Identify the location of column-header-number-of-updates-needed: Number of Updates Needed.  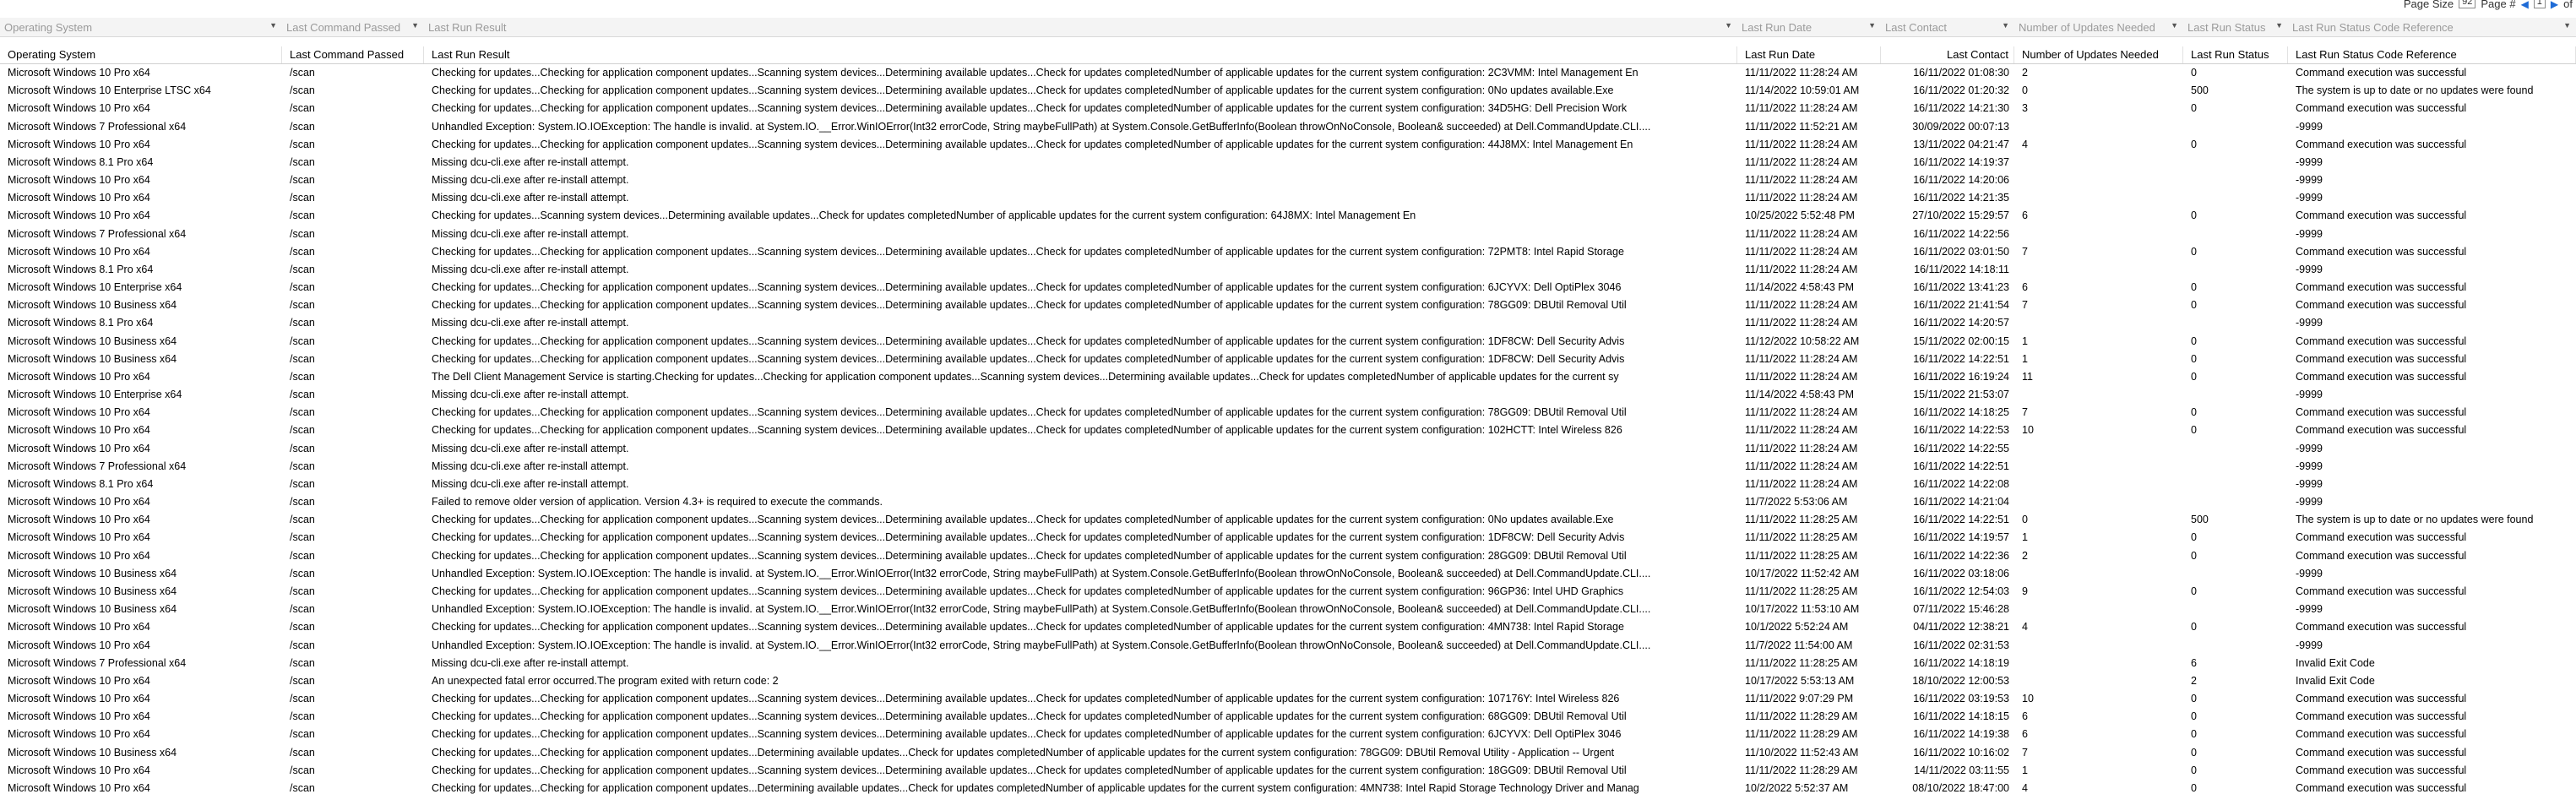
(2098, 55).